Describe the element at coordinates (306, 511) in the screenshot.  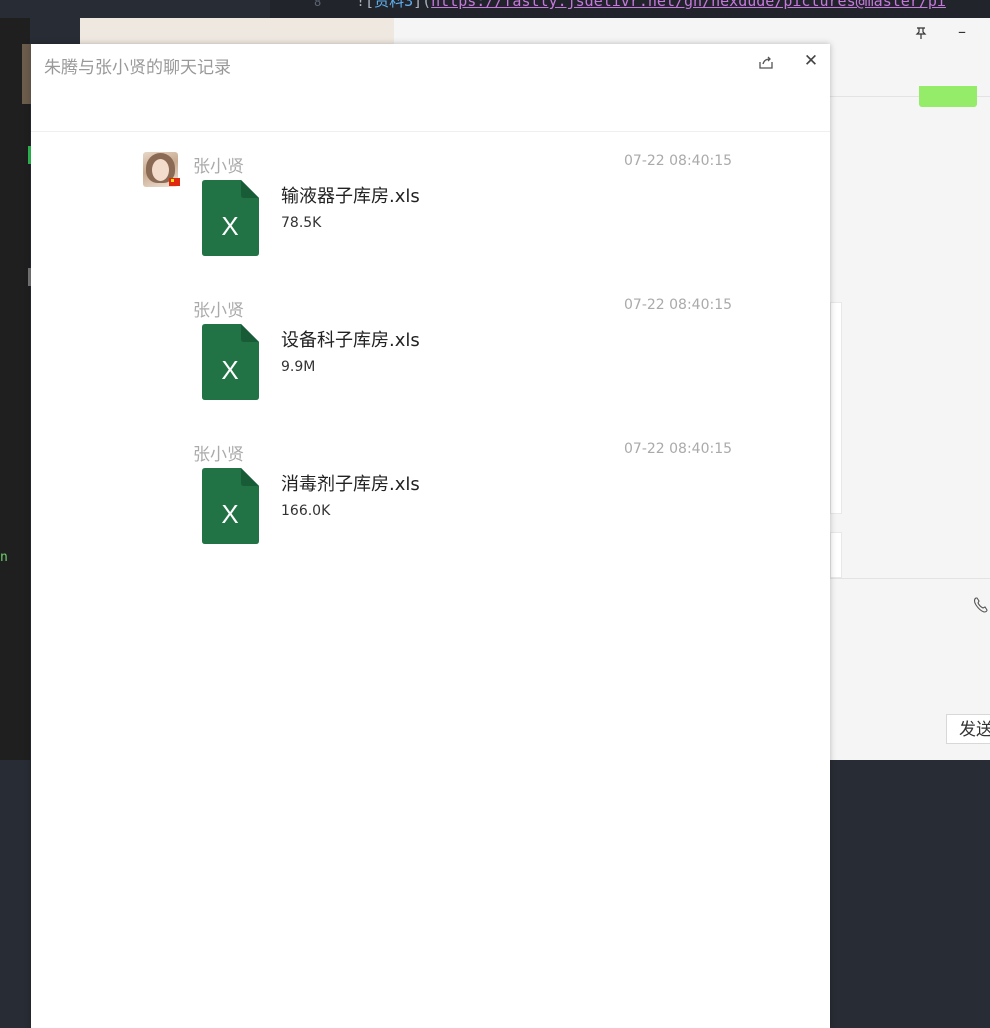
I see `file-size: 166.0K` at that location.